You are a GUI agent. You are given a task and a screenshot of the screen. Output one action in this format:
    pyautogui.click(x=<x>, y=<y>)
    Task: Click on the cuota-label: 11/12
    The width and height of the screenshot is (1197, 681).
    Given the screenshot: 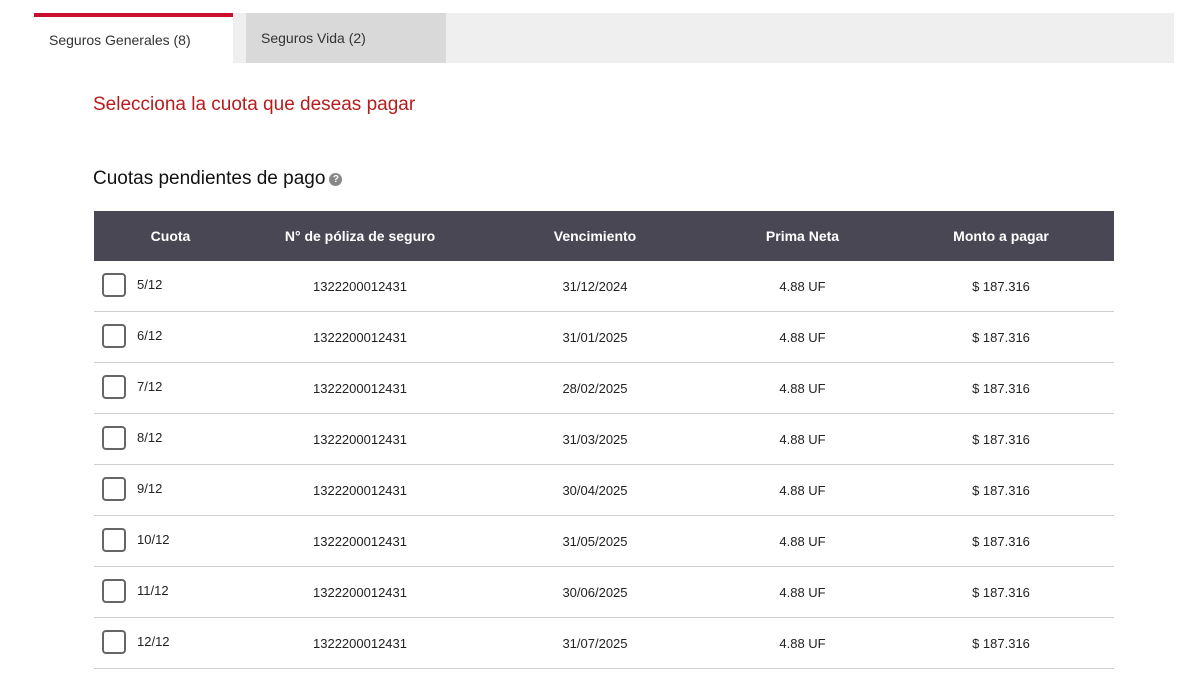 What is the action you would take?
    pyautogui.click(x=153, y=590)
    